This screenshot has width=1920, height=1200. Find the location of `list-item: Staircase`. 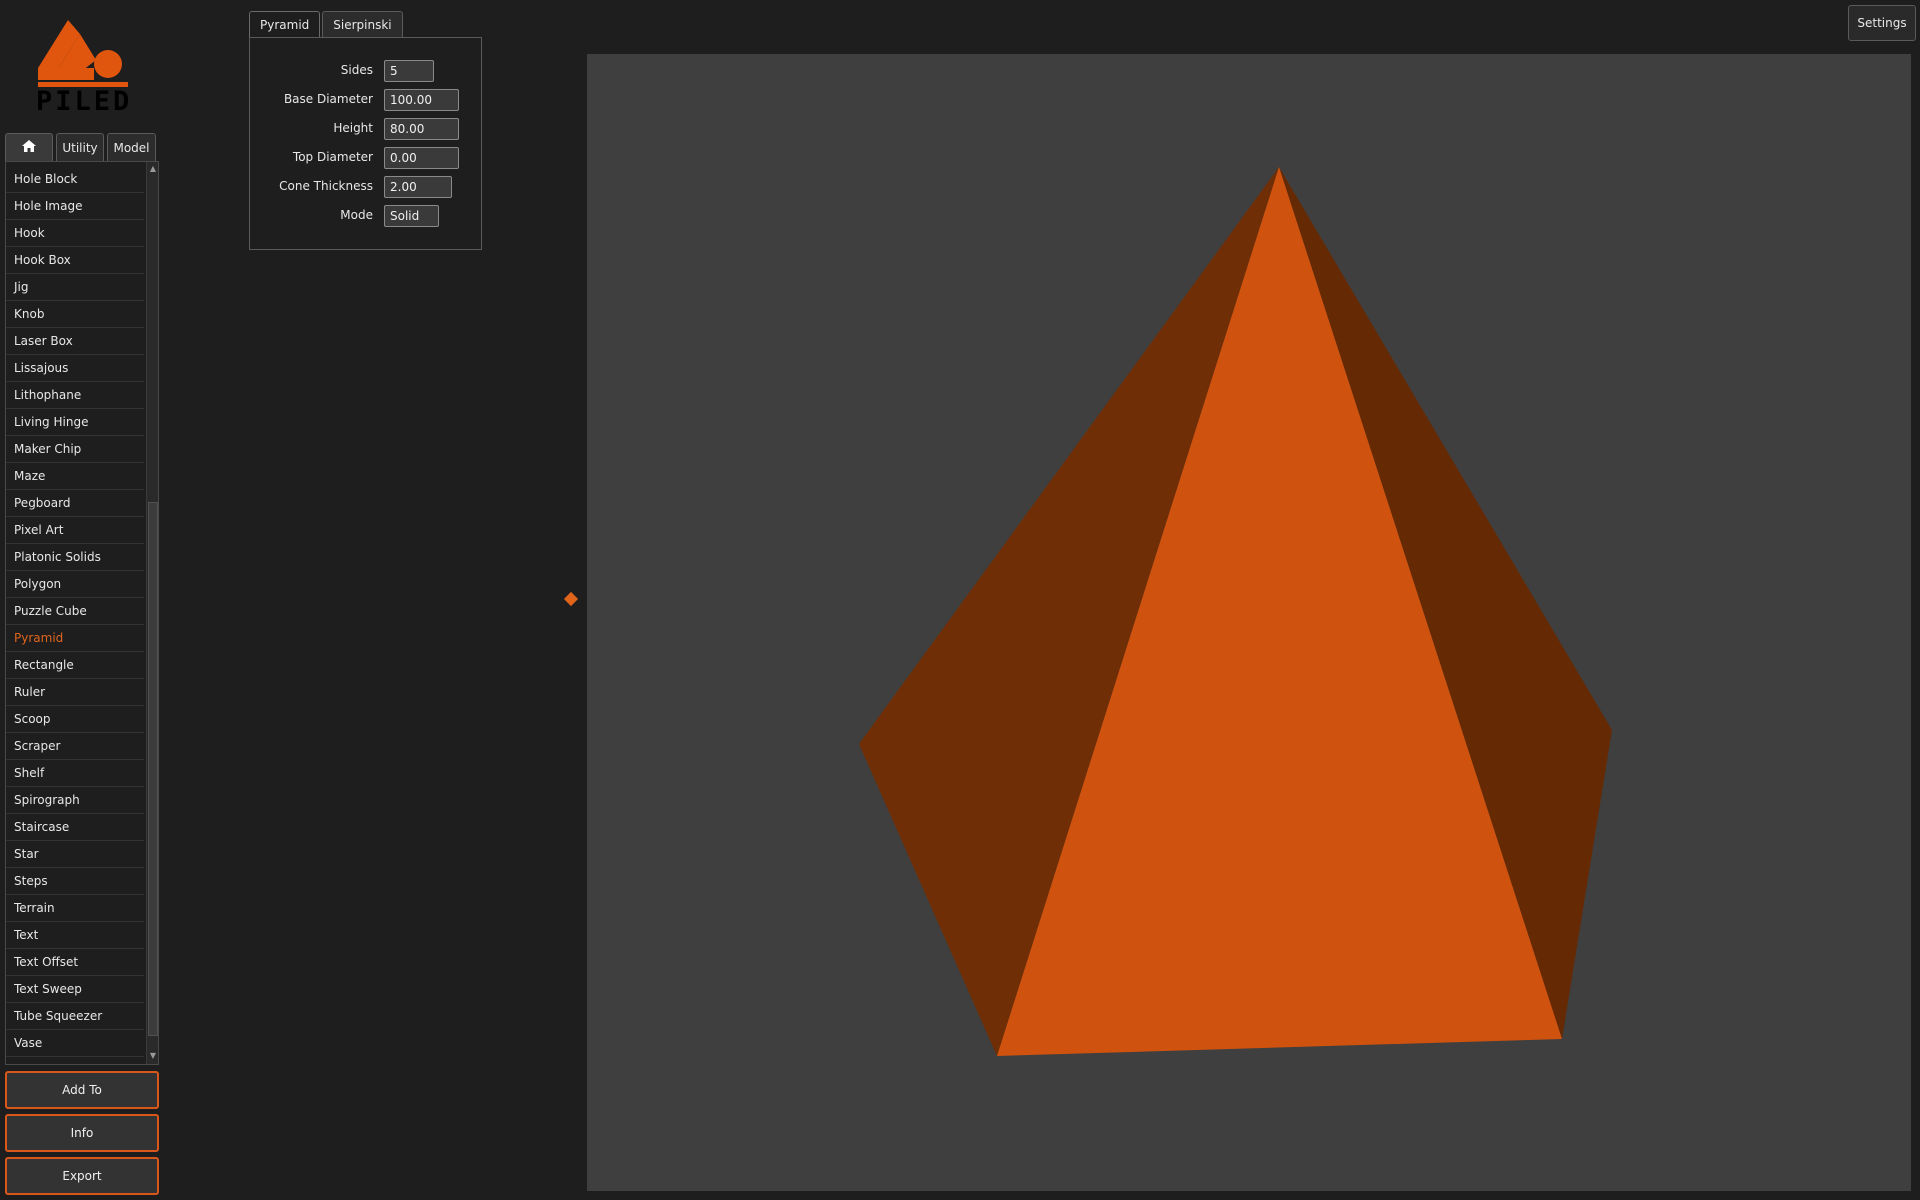

list-item: Staircase is located at coordinates (75, 827).